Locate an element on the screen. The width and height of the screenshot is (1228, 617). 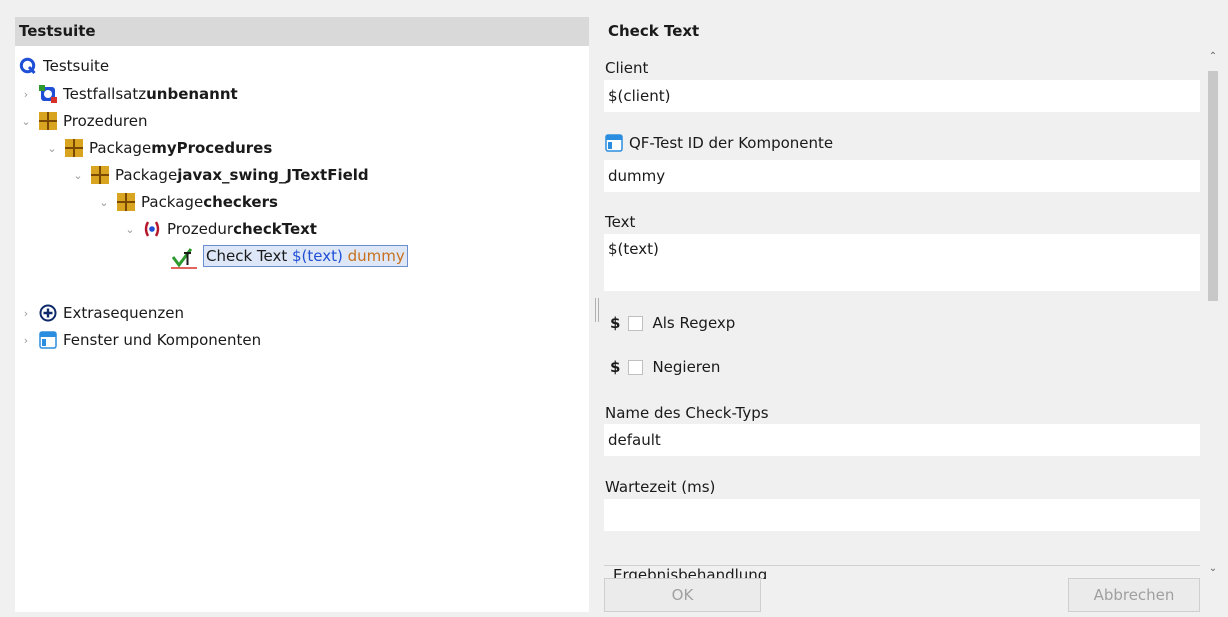
tree-node-testsuite: Testsuite is located at coordinates (64, 66).